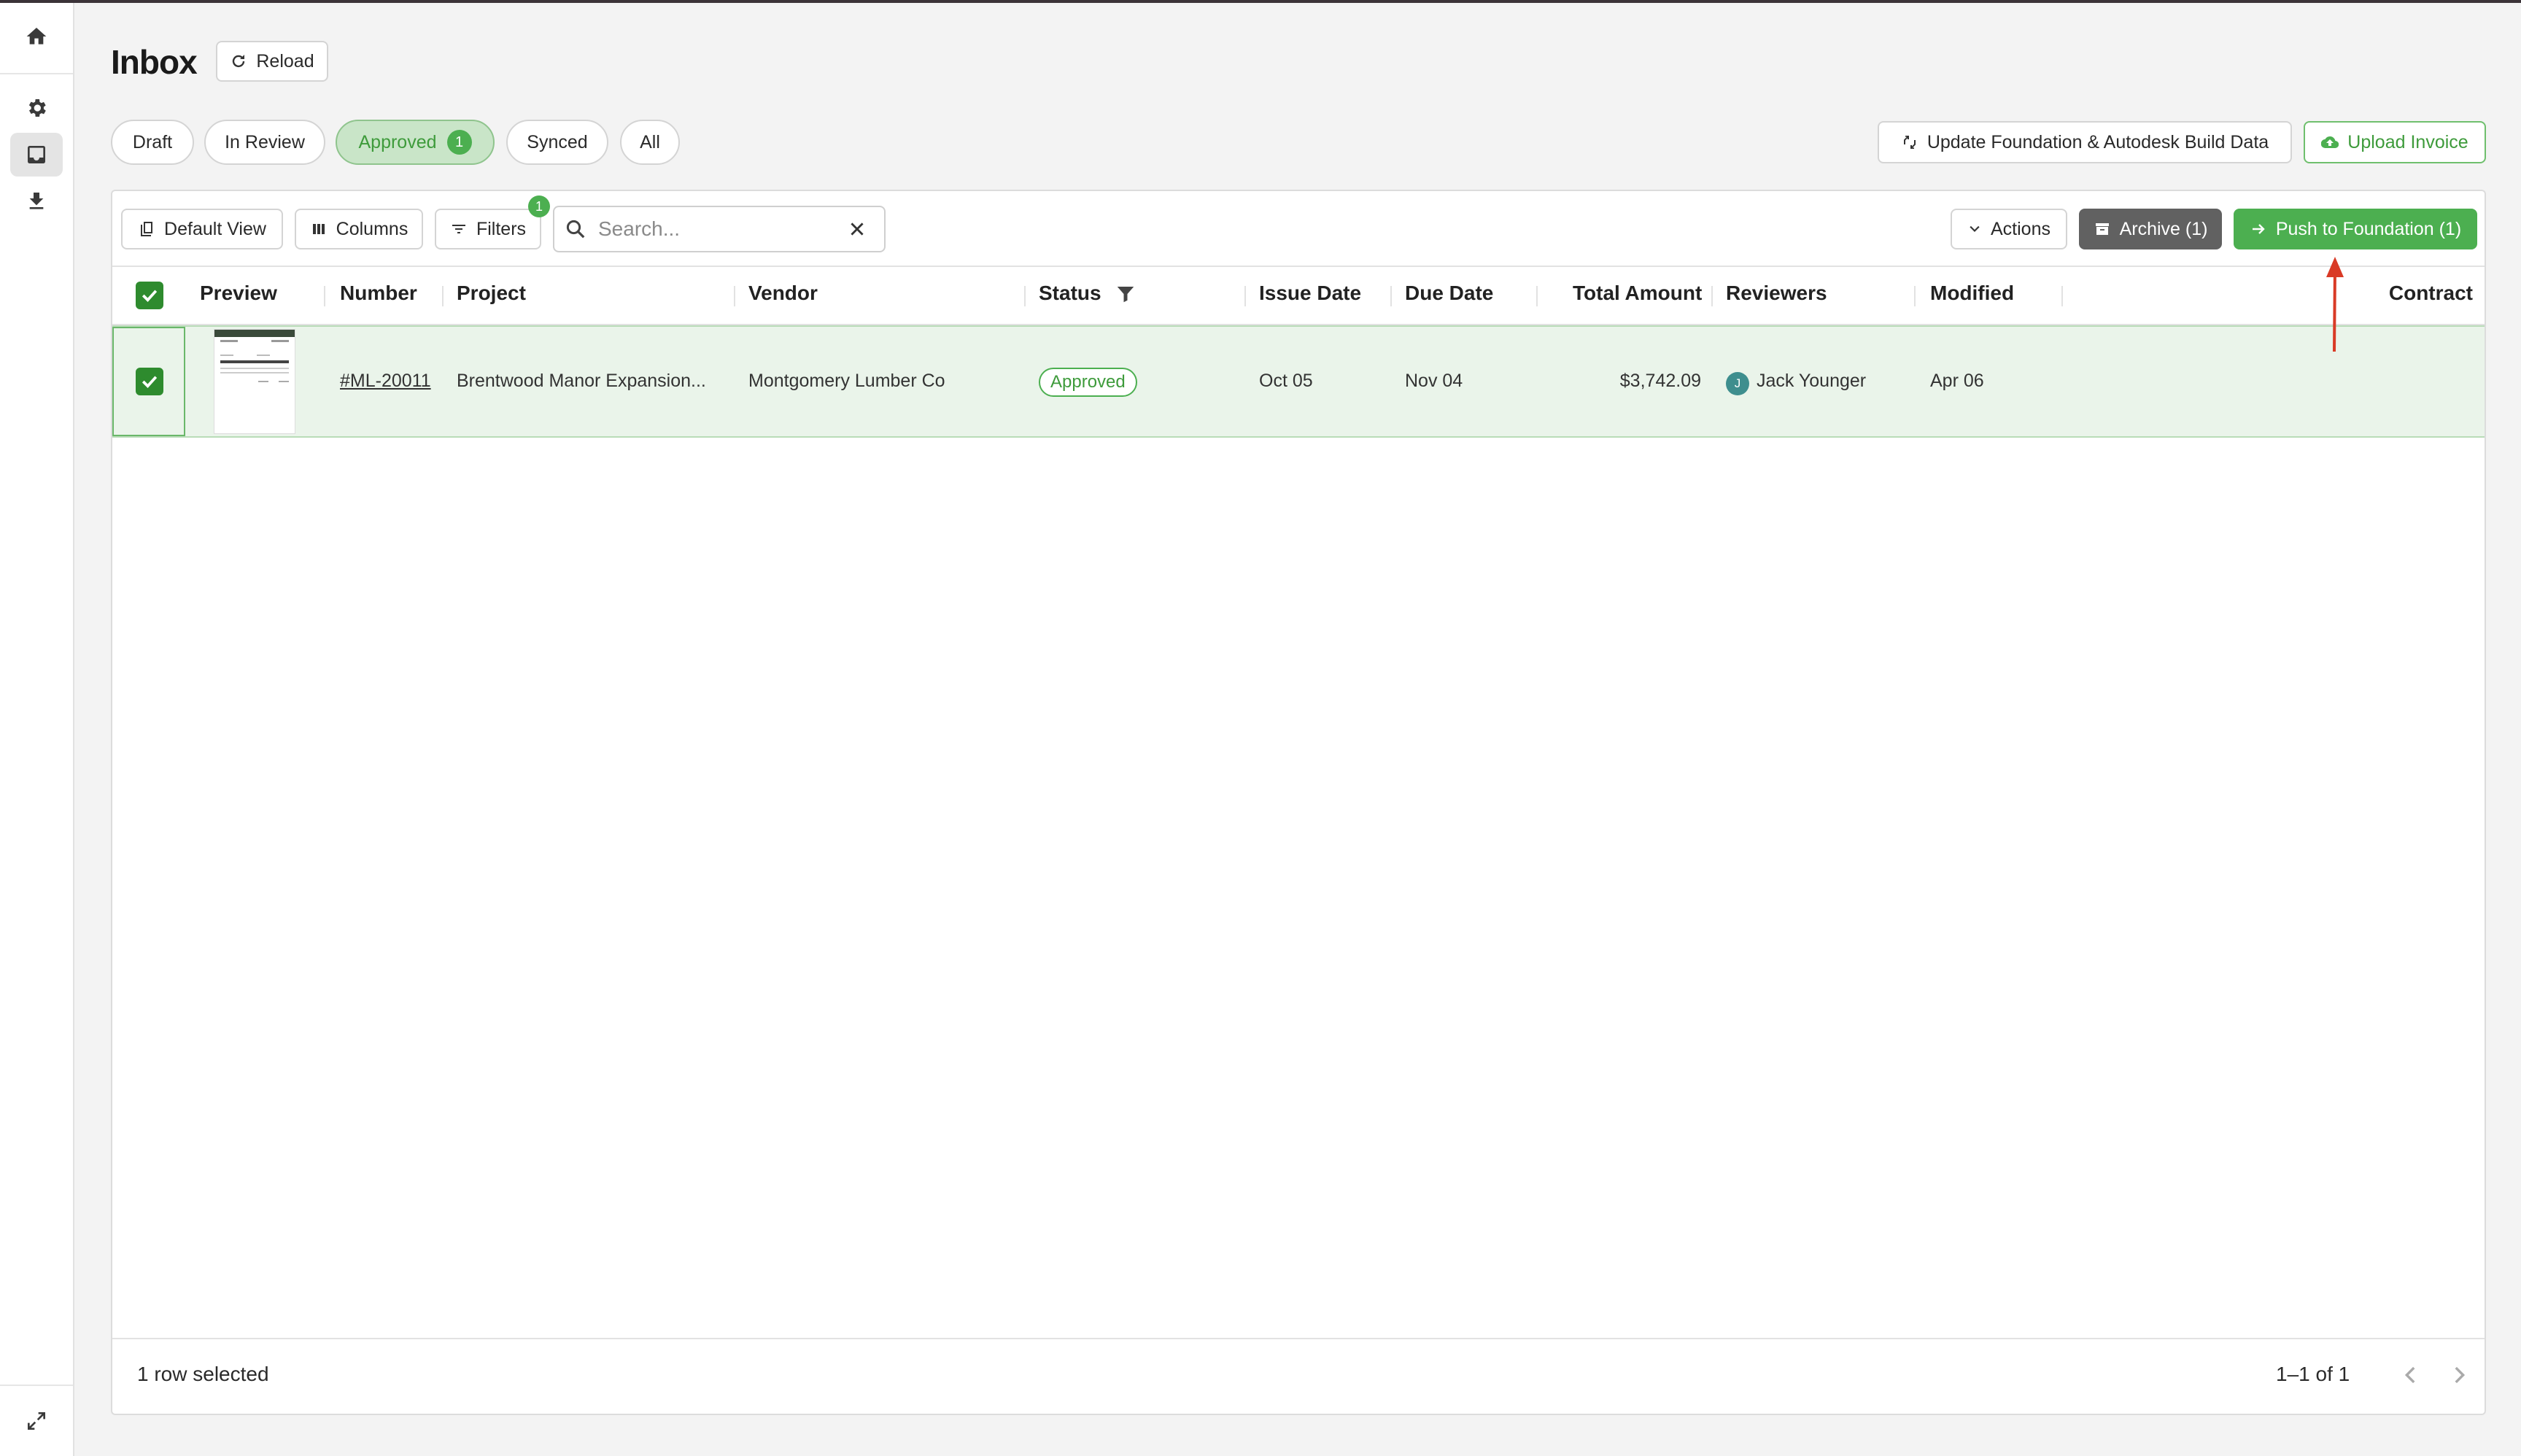  I want to click on select-all-checkbox, so click(149, 295).